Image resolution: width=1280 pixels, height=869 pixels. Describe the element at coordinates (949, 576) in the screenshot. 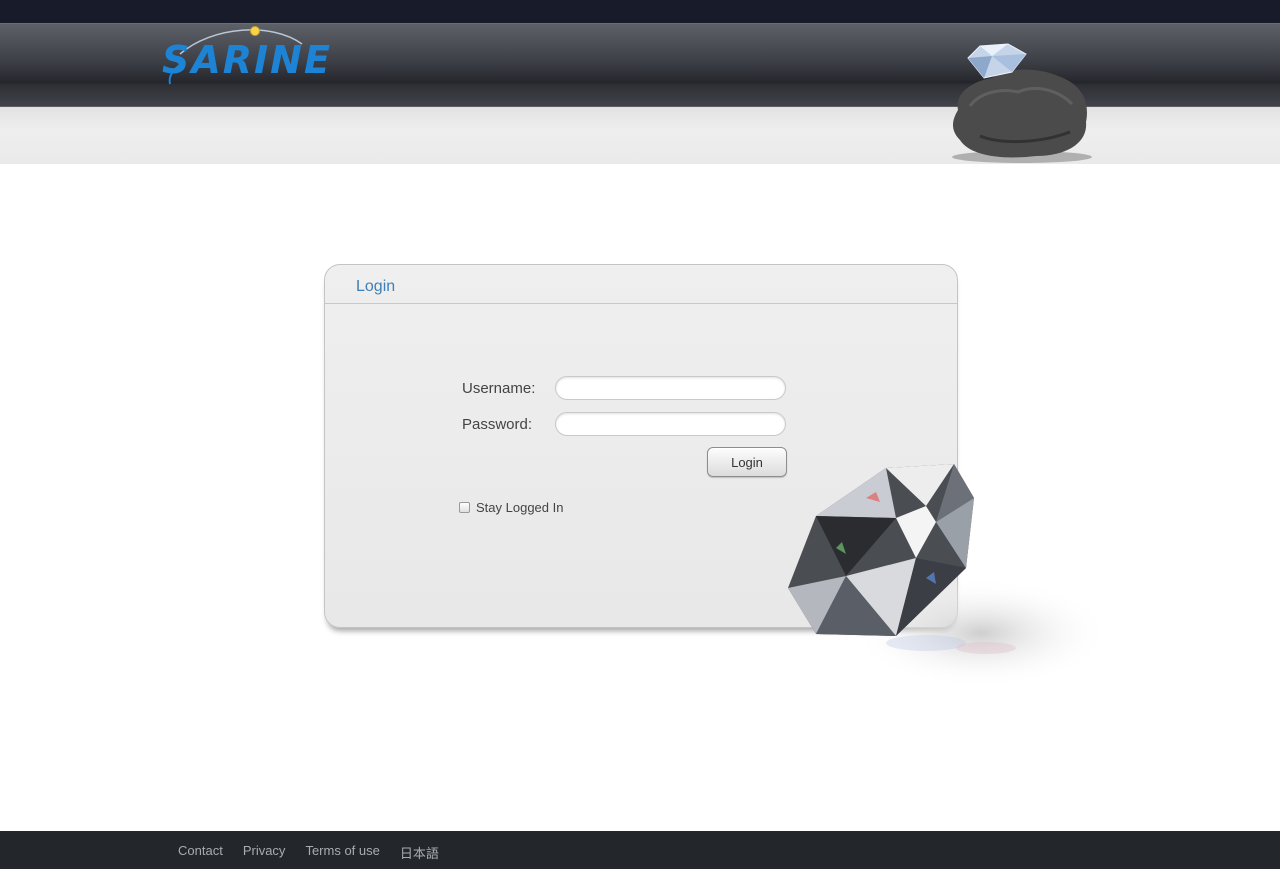

I see `diamond-image` at that location.